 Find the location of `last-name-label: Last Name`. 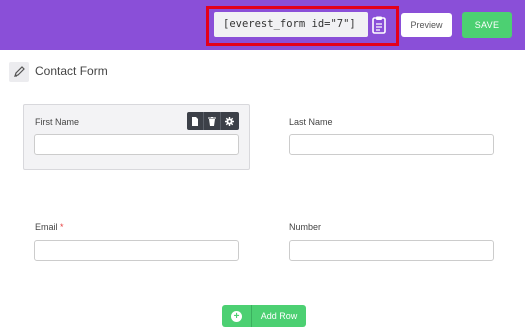

last-name-label: Last Name is located at coordinates (311, 122).